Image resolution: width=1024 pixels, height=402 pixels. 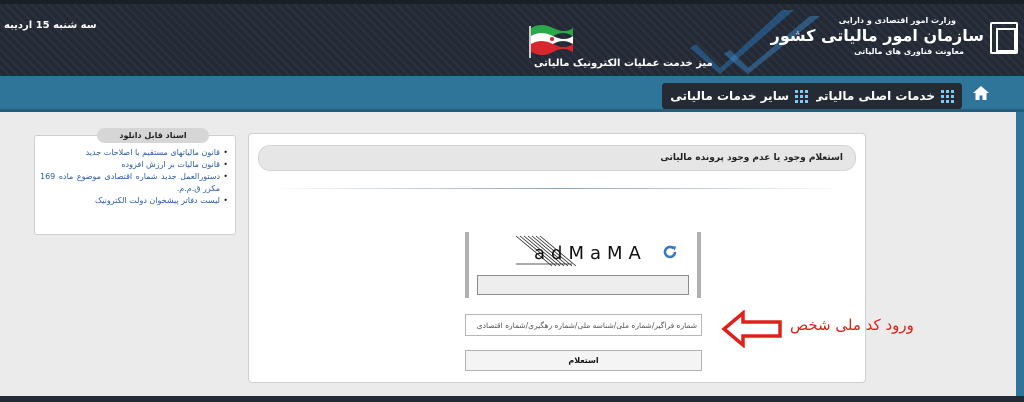 What do you see at coordinates (897, 20) in the screenshot?
I see `ministry-label: وزارت امور اقتصادی و دارایی` at bounding box center [897, 20].